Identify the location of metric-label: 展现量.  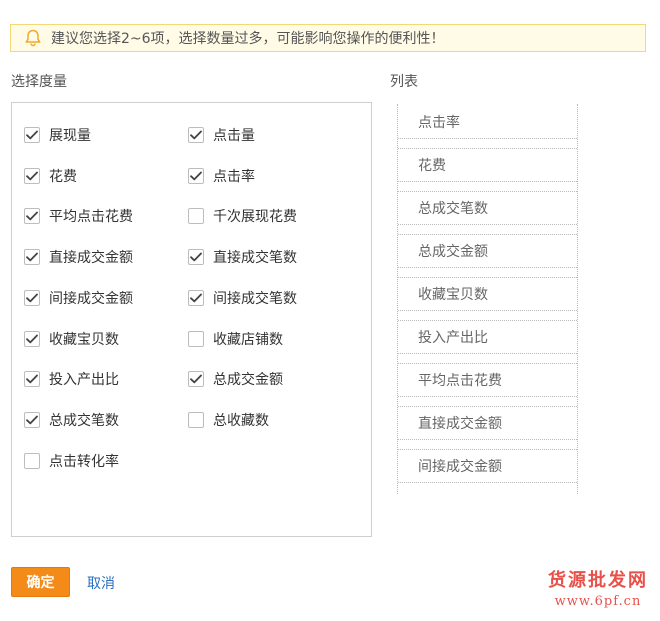
(70, 136).